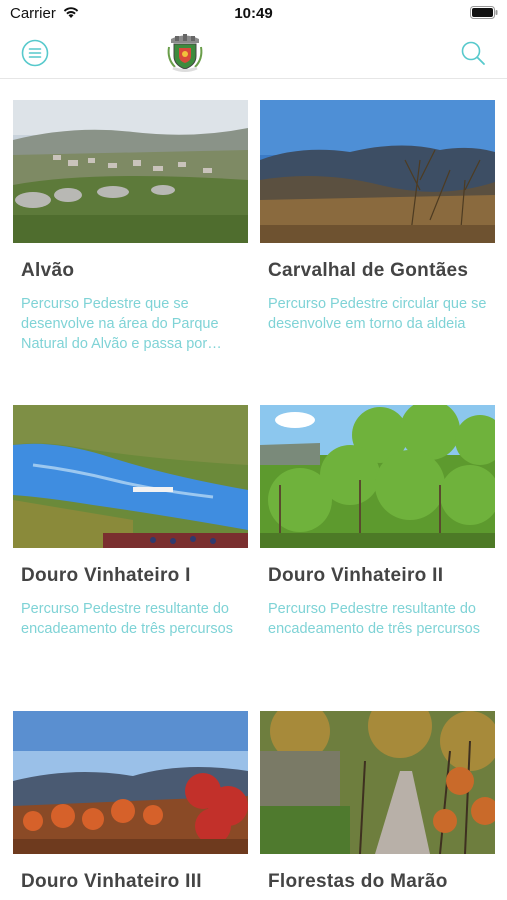 The width and height of the screenshot is (507, 900). Describe the element at coordinates (48, 270) in the screenshot. I see `route-title: Alvão` at that location.